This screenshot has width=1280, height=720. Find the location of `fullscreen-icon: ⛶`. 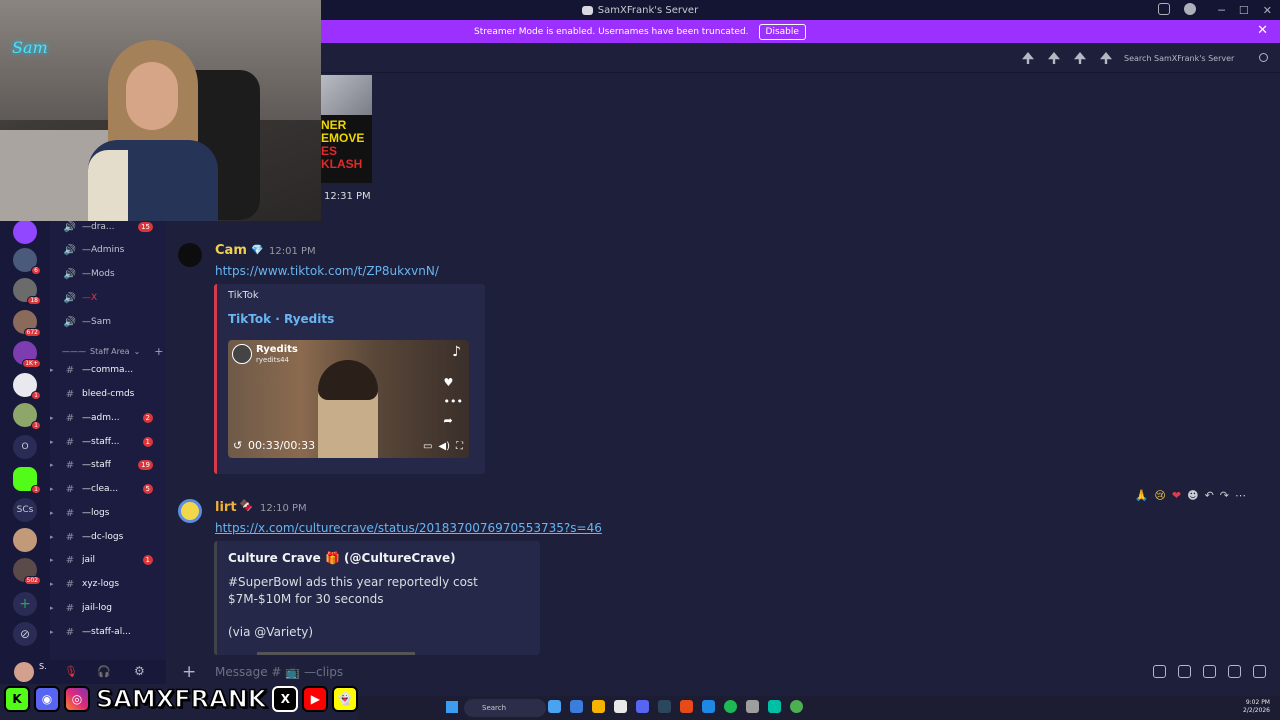

fullscreen-icon: ⛶ is located at coordinates (459, 446).